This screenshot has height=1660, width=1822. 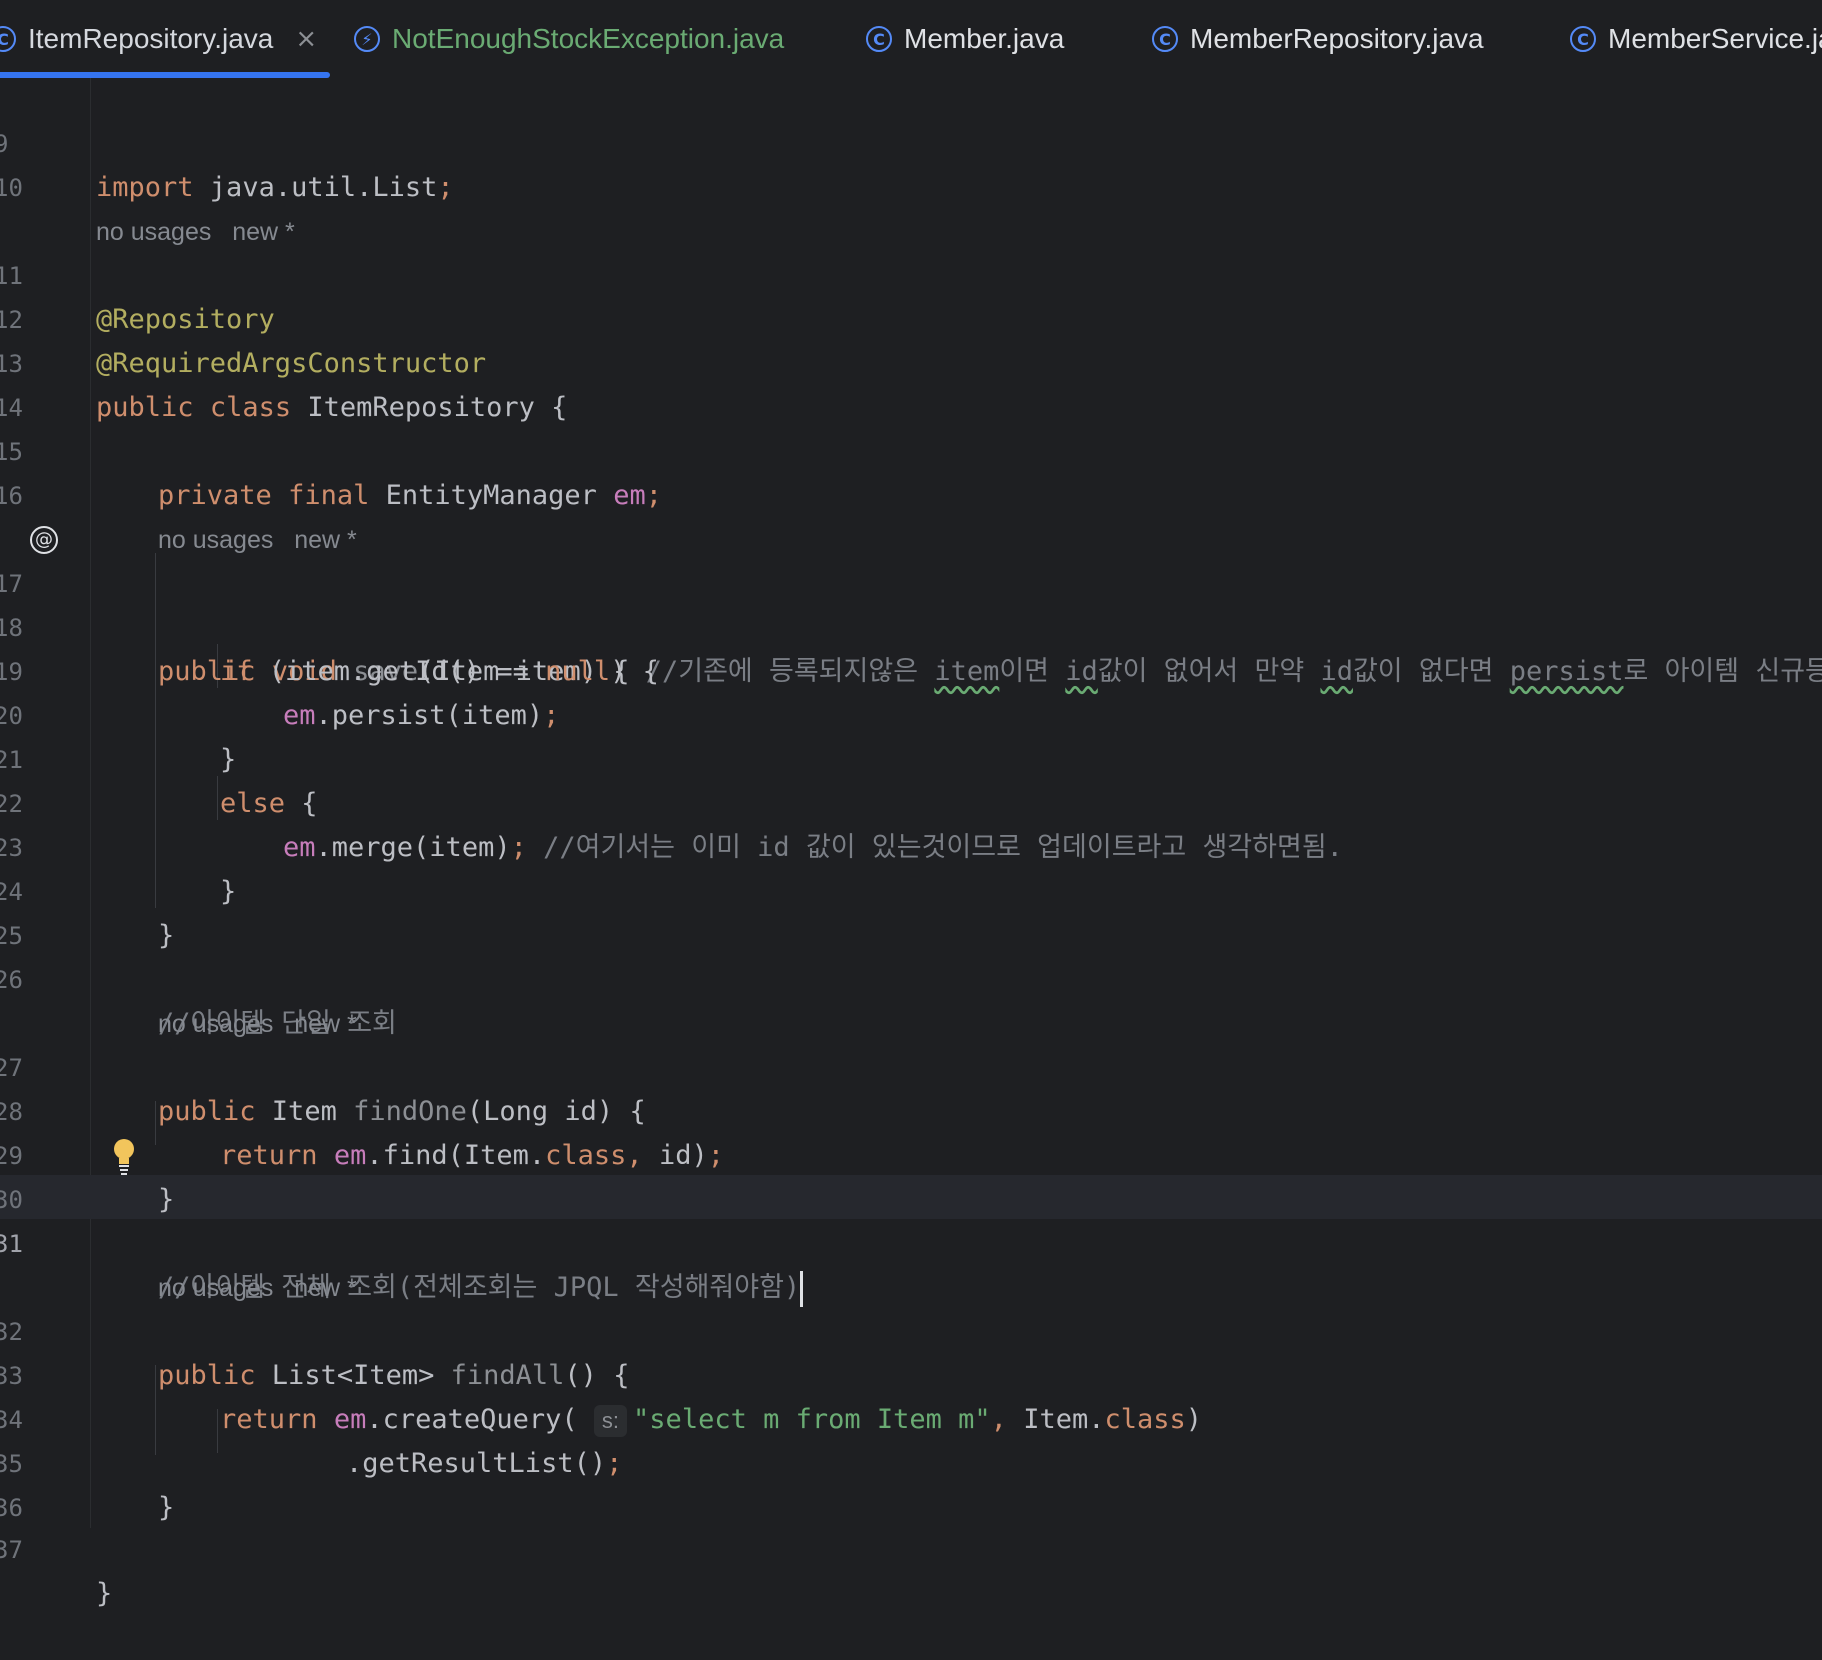 What do you see at coordinates (911, 316) in the screenshot?
I see `code-line: 12 @RequiredArgsConstructor` at bounding box center [911, 316].